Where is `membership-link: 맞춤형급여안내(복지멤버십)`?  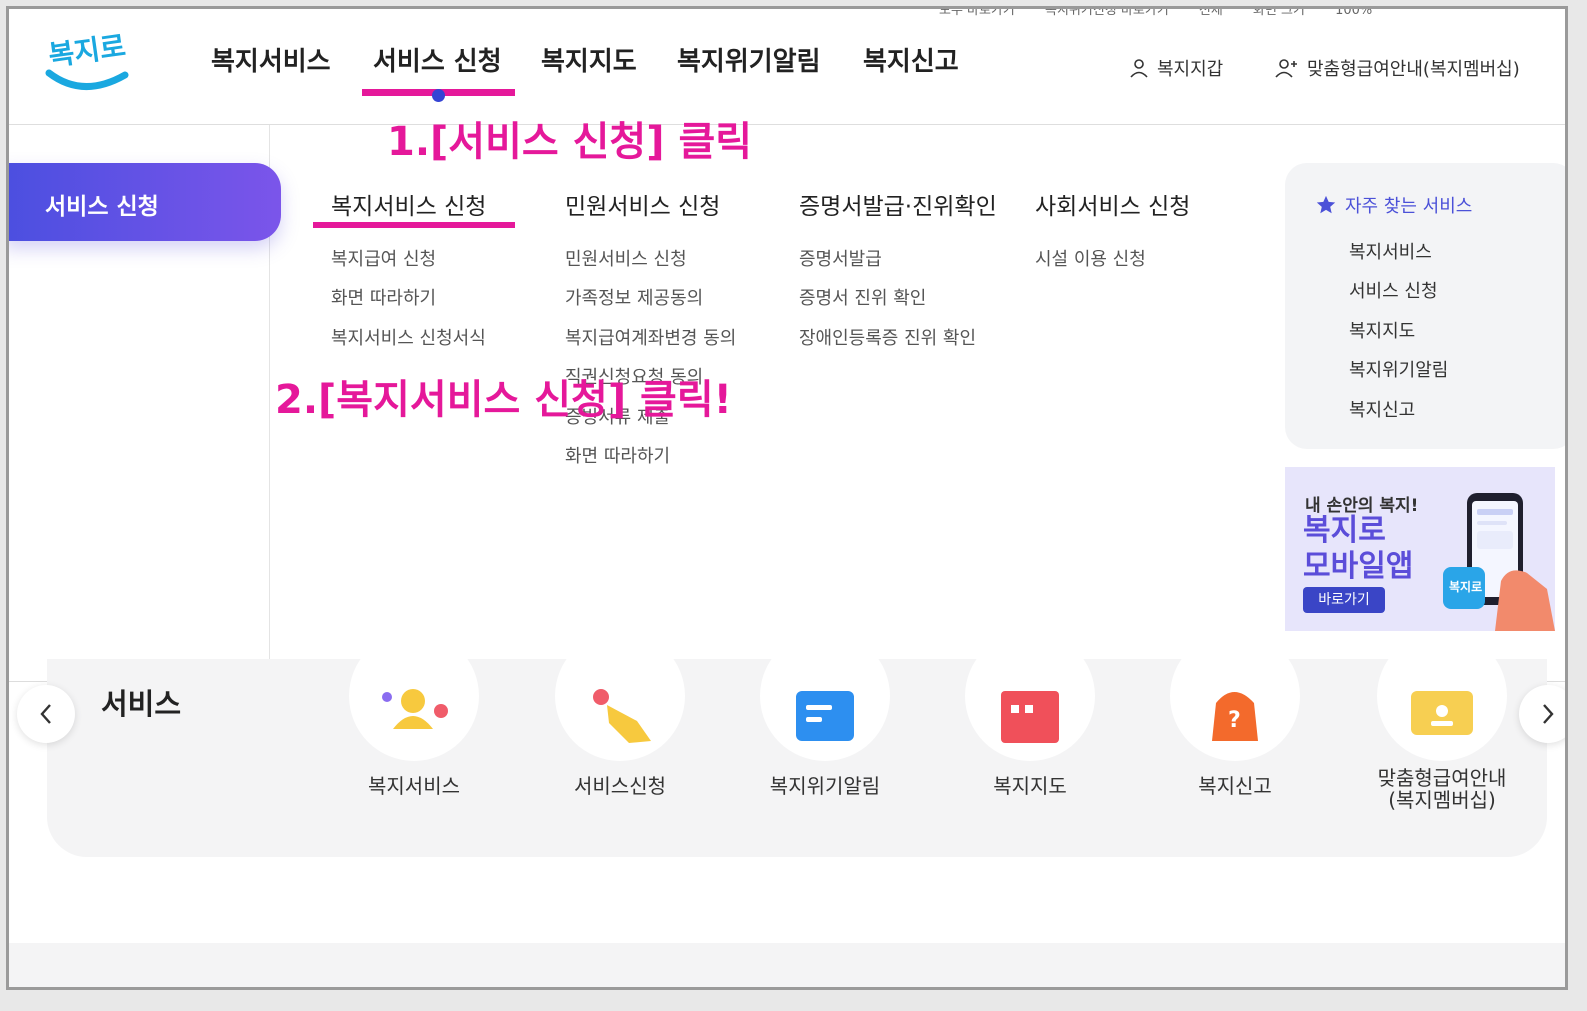 membership-link: 맞춤형급여안내(복지멤버십) is located at coordinates (1397, 68).